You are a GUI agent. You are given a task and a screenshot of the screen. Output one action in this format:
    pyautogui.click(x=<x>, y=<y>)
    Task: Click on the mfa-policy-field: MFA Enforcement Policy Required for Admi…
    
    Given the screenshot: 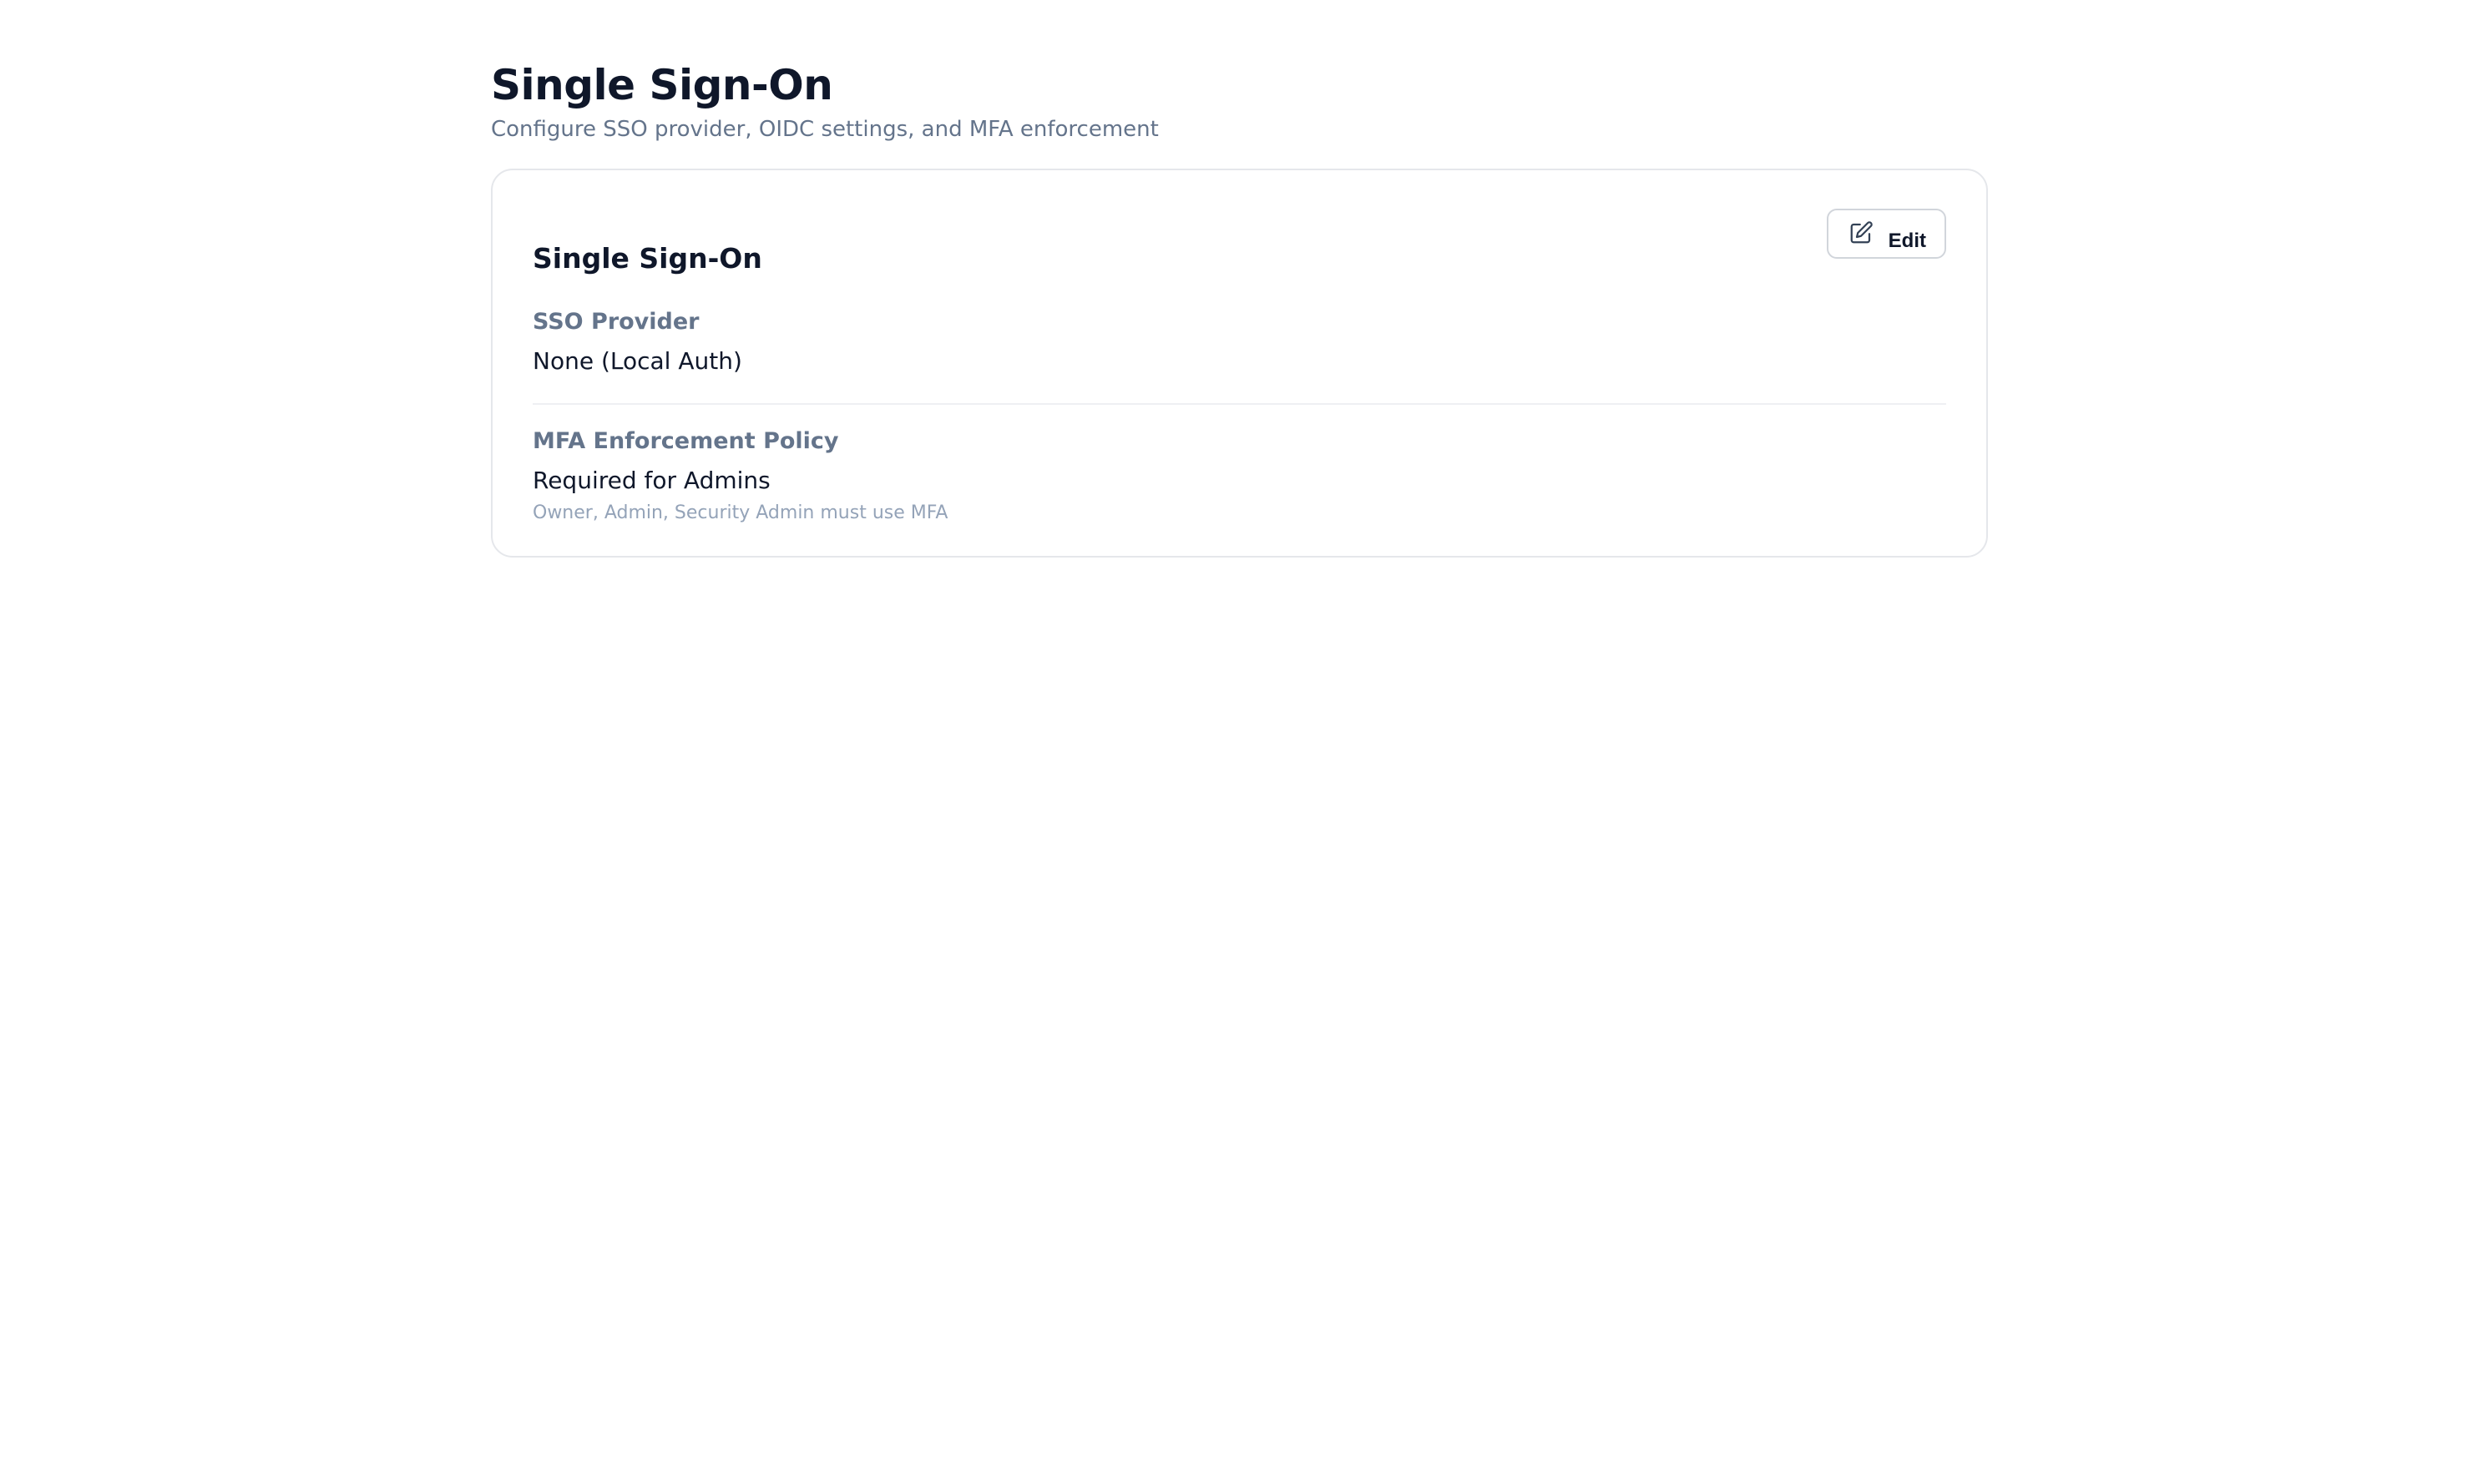 What is the action you would take?
    pyautogui.click(x=1239, y=476)
    